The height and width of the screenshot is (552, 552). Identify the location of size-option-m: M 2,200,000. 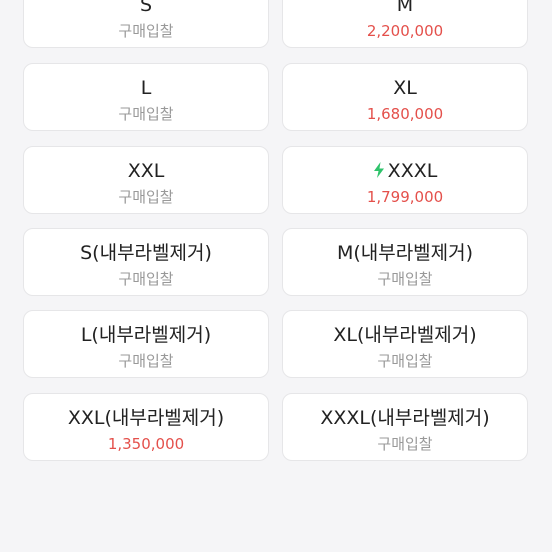
(405, 24).